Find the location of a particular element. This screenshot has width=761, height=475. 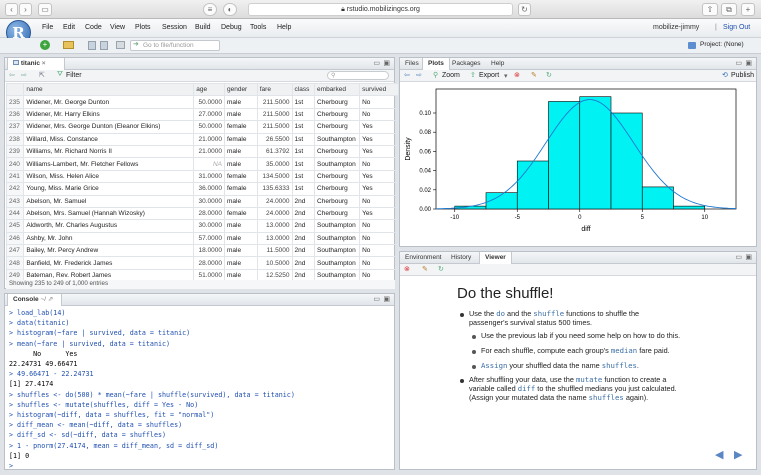

col-gender: gender is located at coordinates (240, 89).